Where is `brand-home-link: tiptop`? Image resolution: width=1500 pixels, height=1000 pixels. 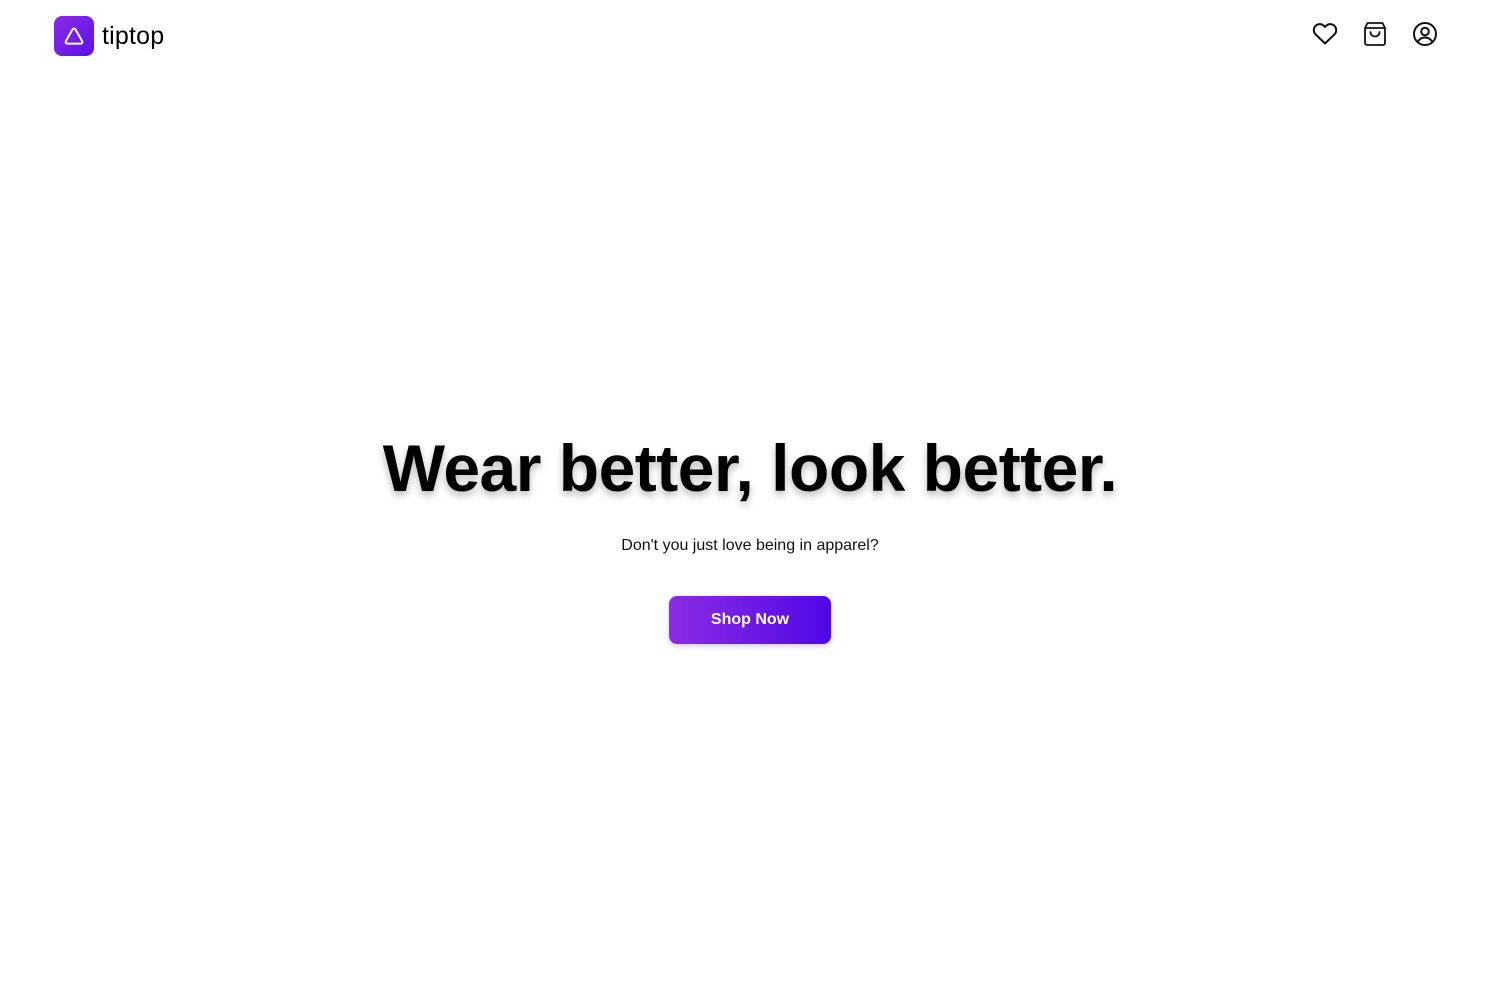 brand-home-link: tiptop is located at coordinates (109, 36).